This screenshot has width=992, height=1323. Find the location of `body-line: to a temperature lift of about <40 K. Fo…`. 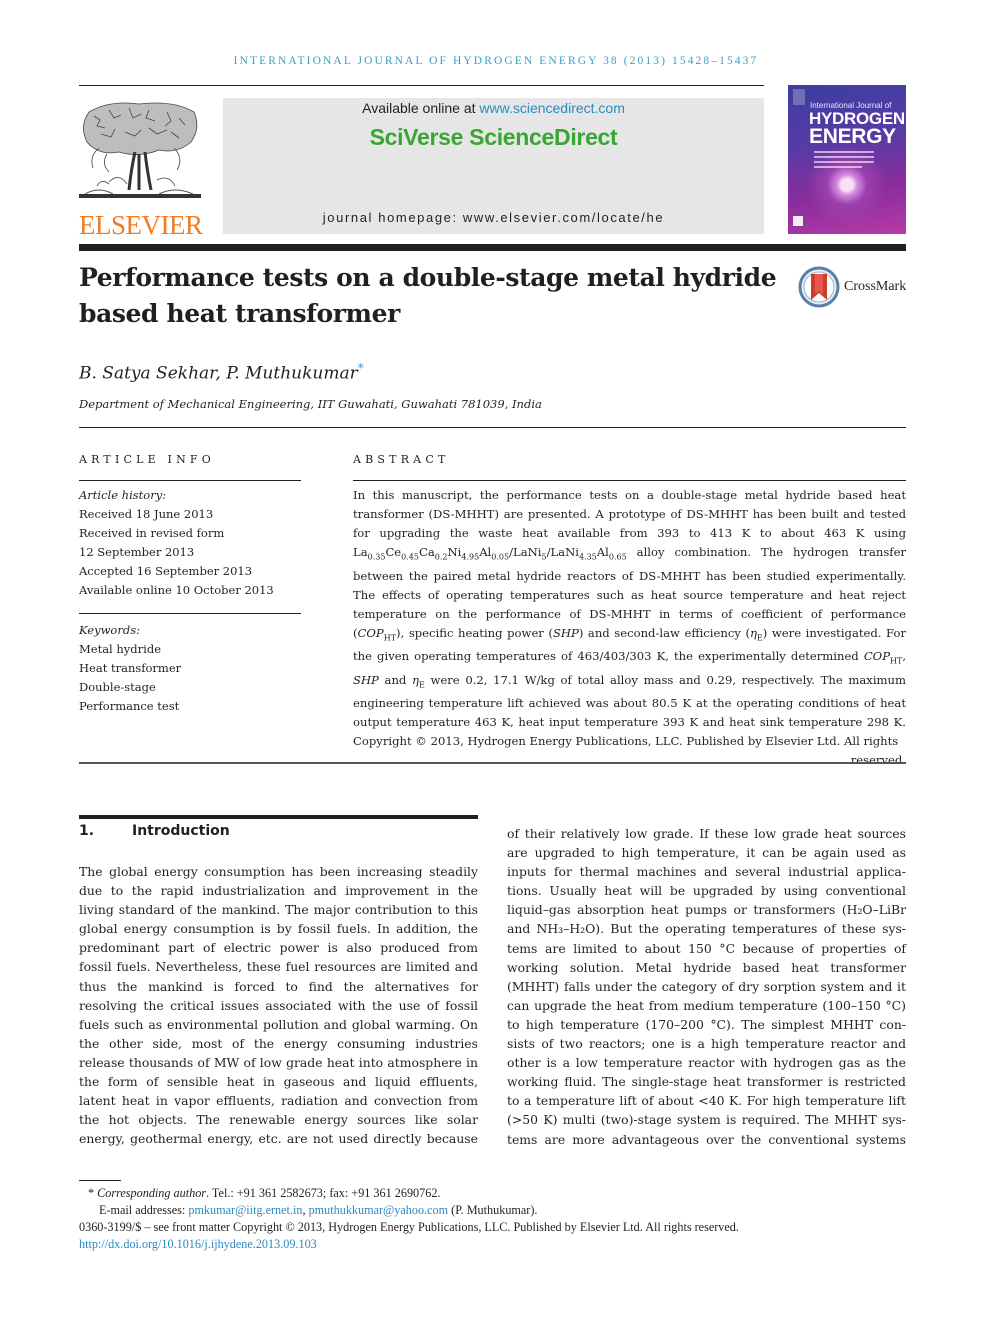

body-line: to a temperature lift of about <40 K. Fo… is located at coordinates (706, 1101).